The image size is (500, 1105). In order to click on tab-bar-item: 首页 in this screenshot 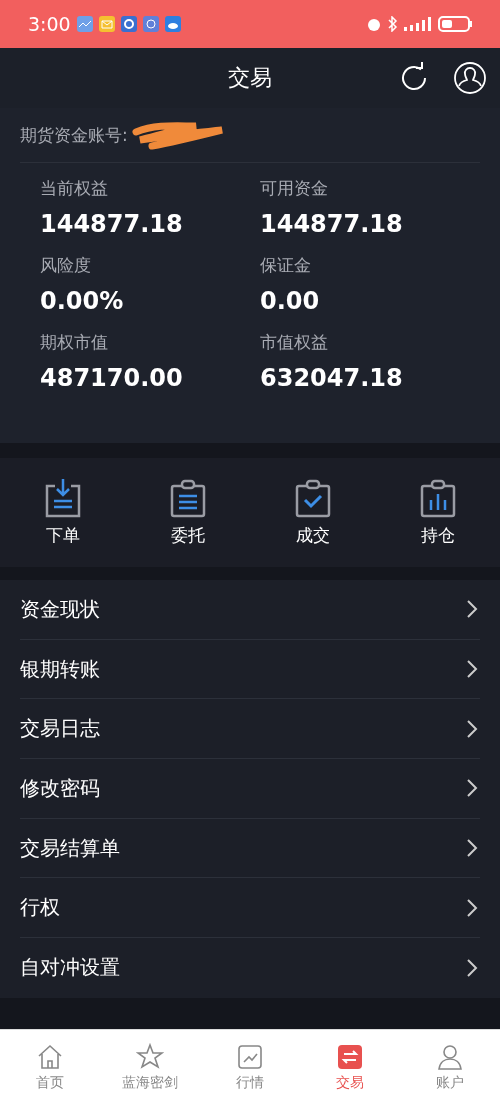, I will do `click(50, 1067)`.